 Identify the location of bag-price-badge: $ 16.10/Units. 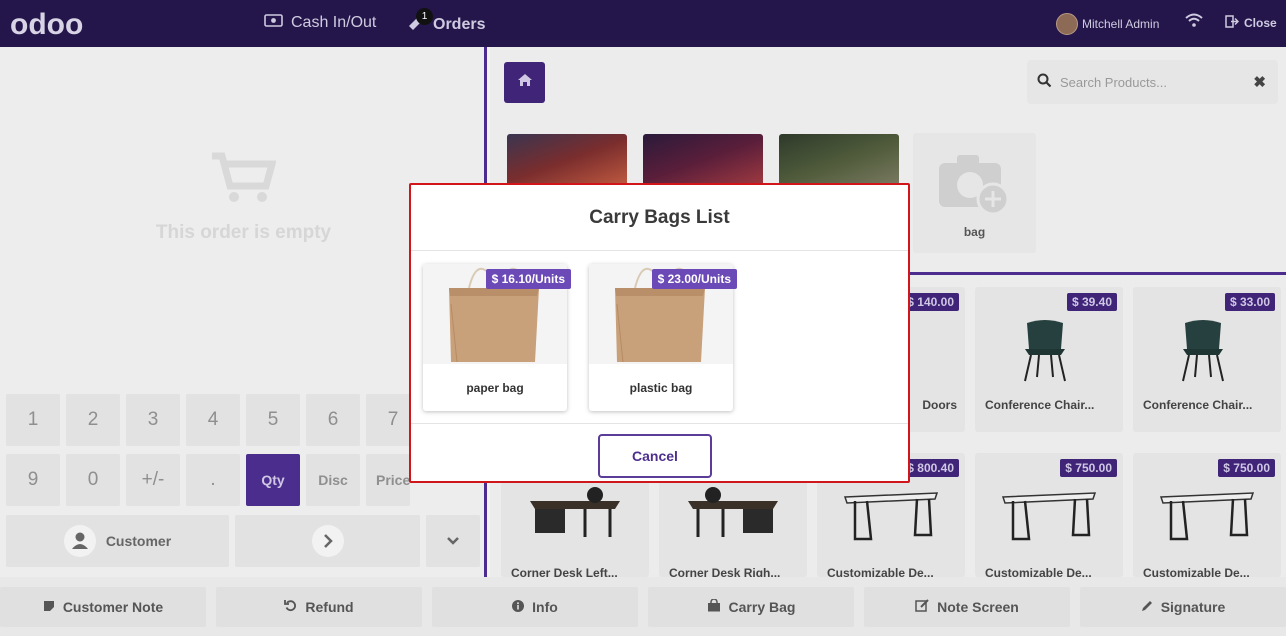
(528, 279).